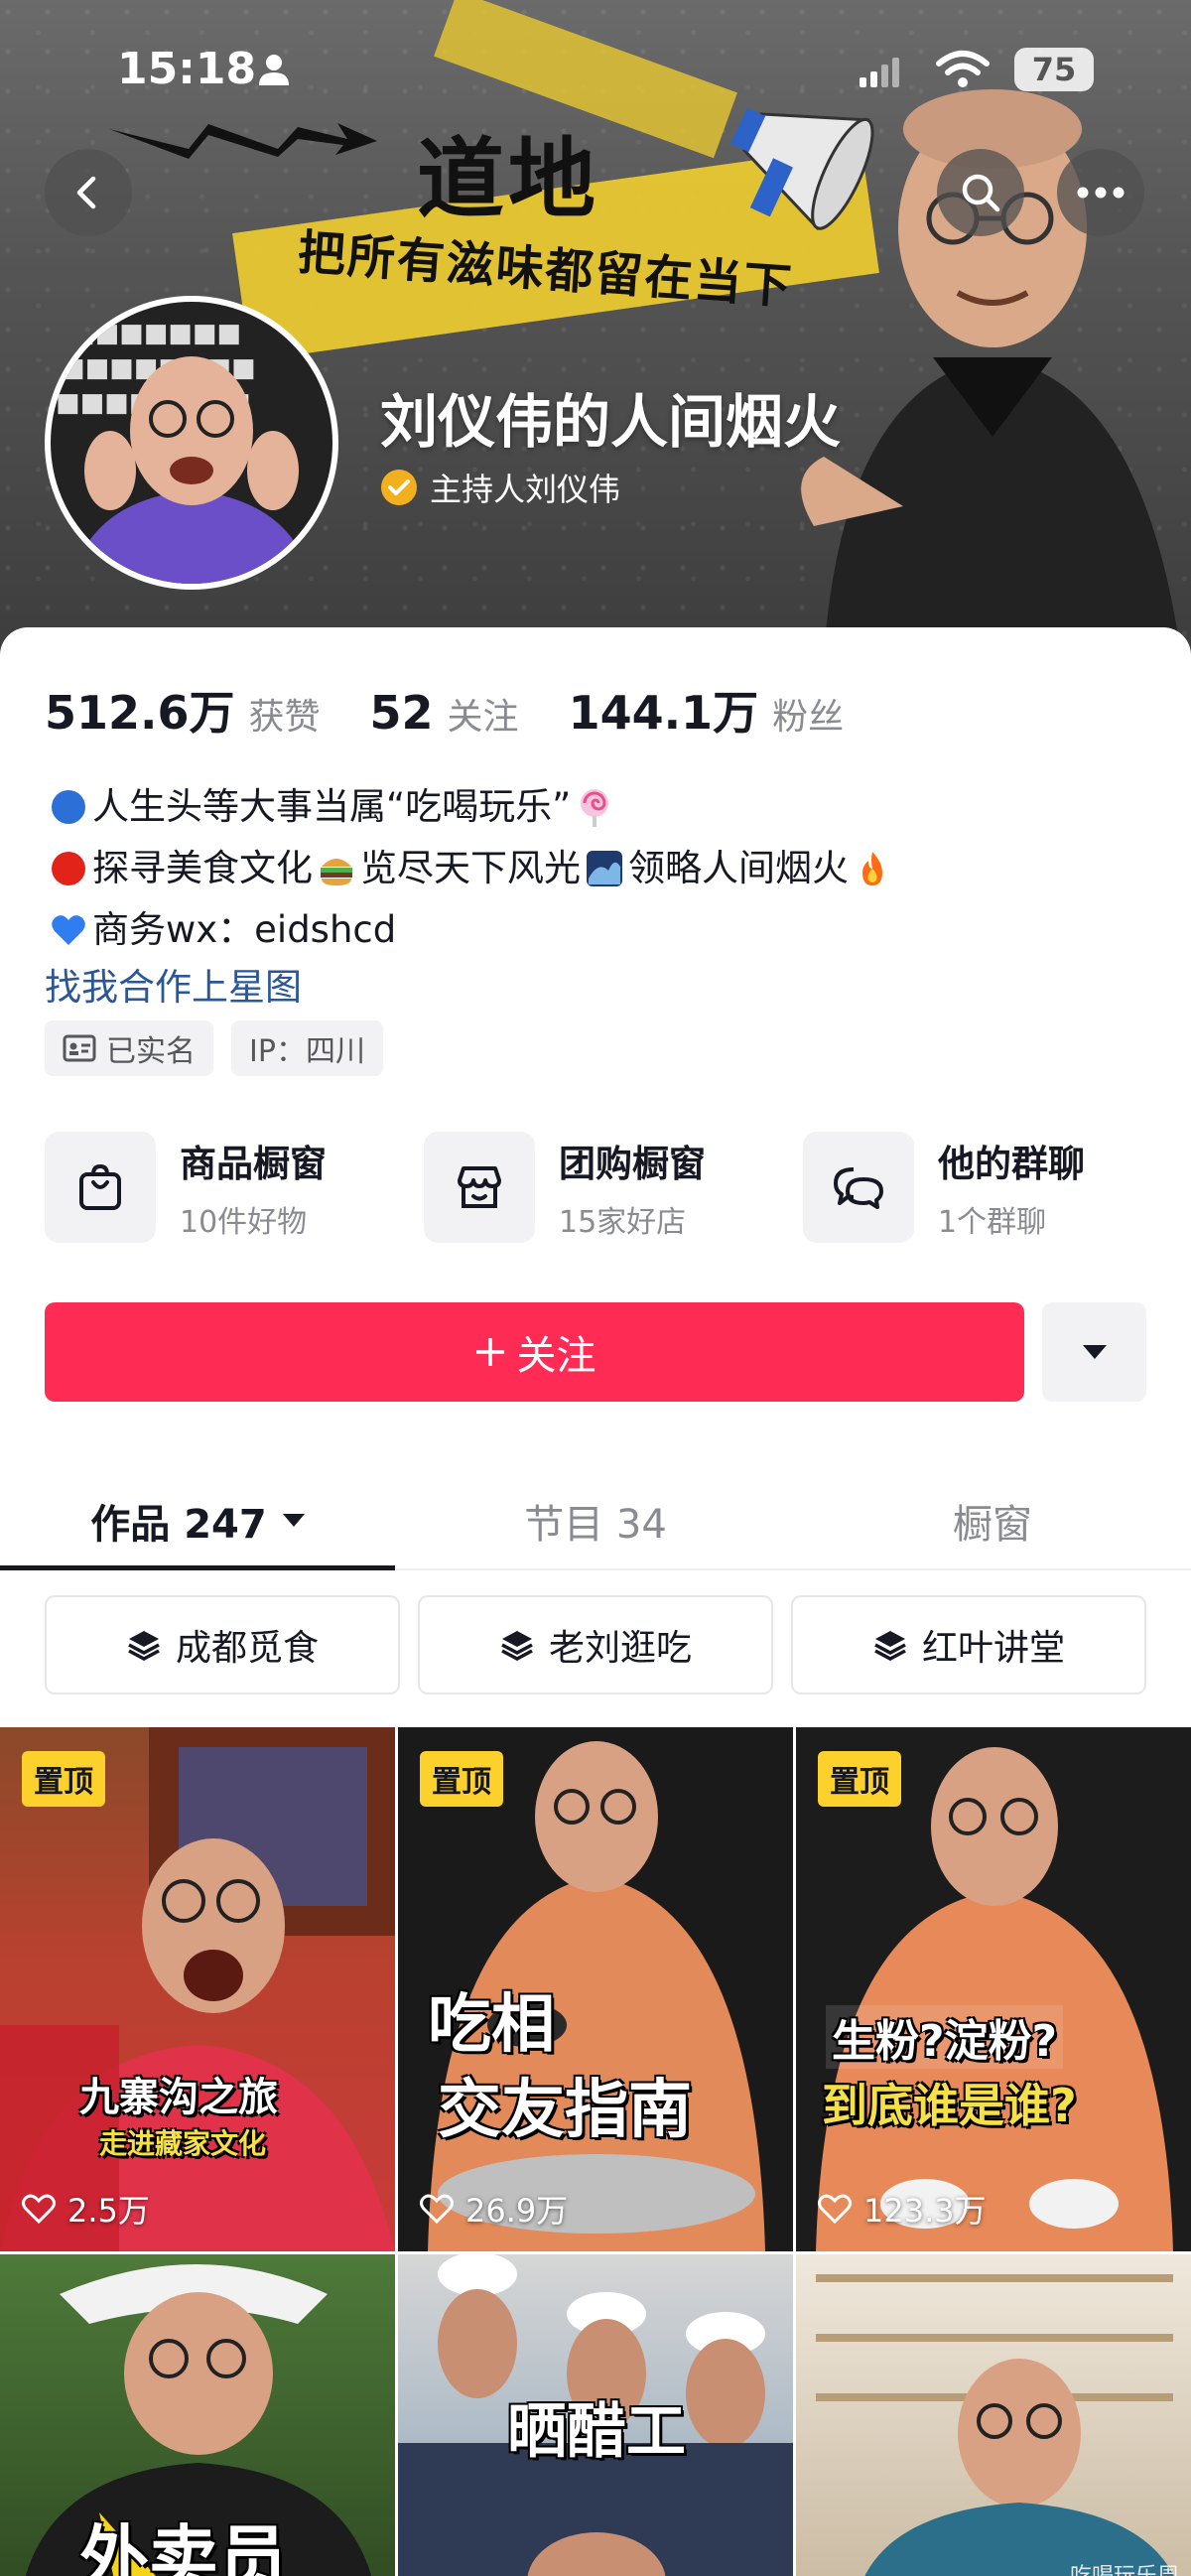  Describe the element at coordinates (285, 717) in the screenshot. I see `stat-label: 获赞` at that location.